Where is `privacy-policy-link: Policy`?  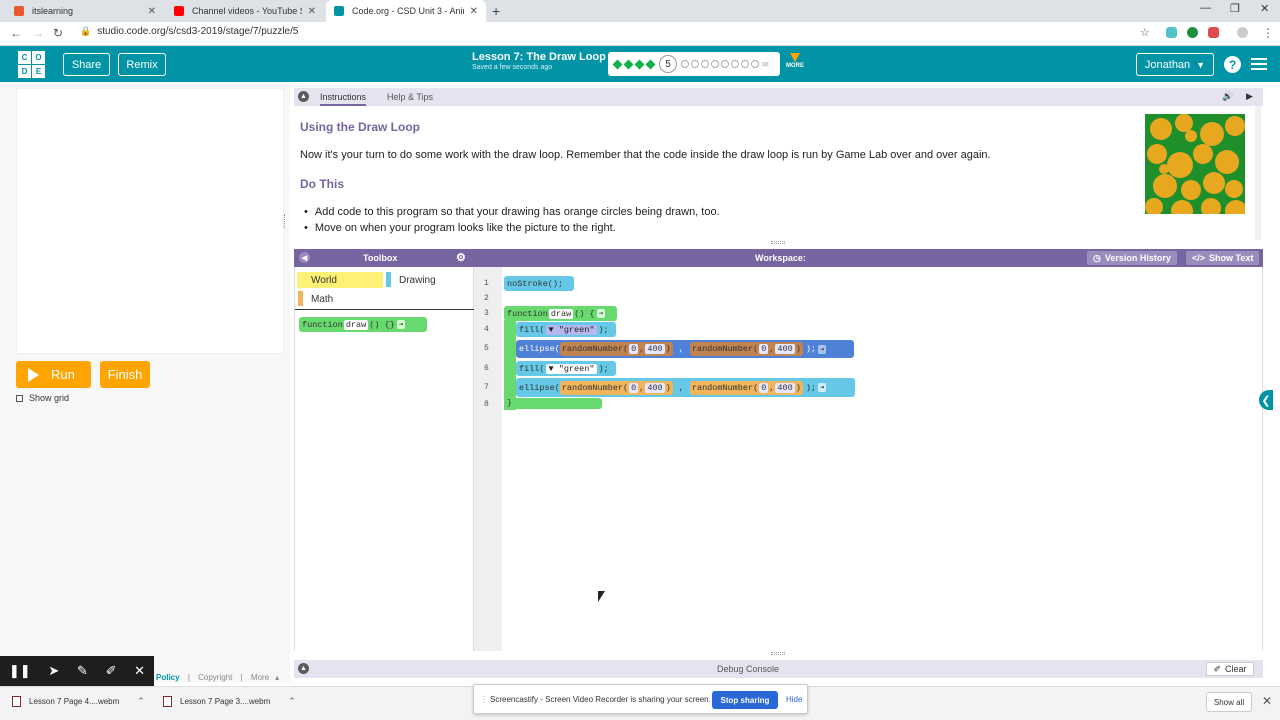
privacy-policy-link: Policy is located at coordinates (168, 677).